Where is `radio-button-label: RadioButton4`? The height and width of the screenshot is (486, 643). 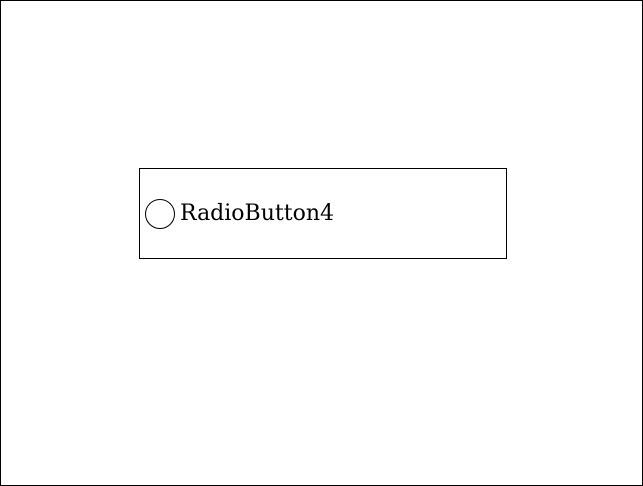 radio-button-label: RadioButton4 is located at coordinates (257, 214).